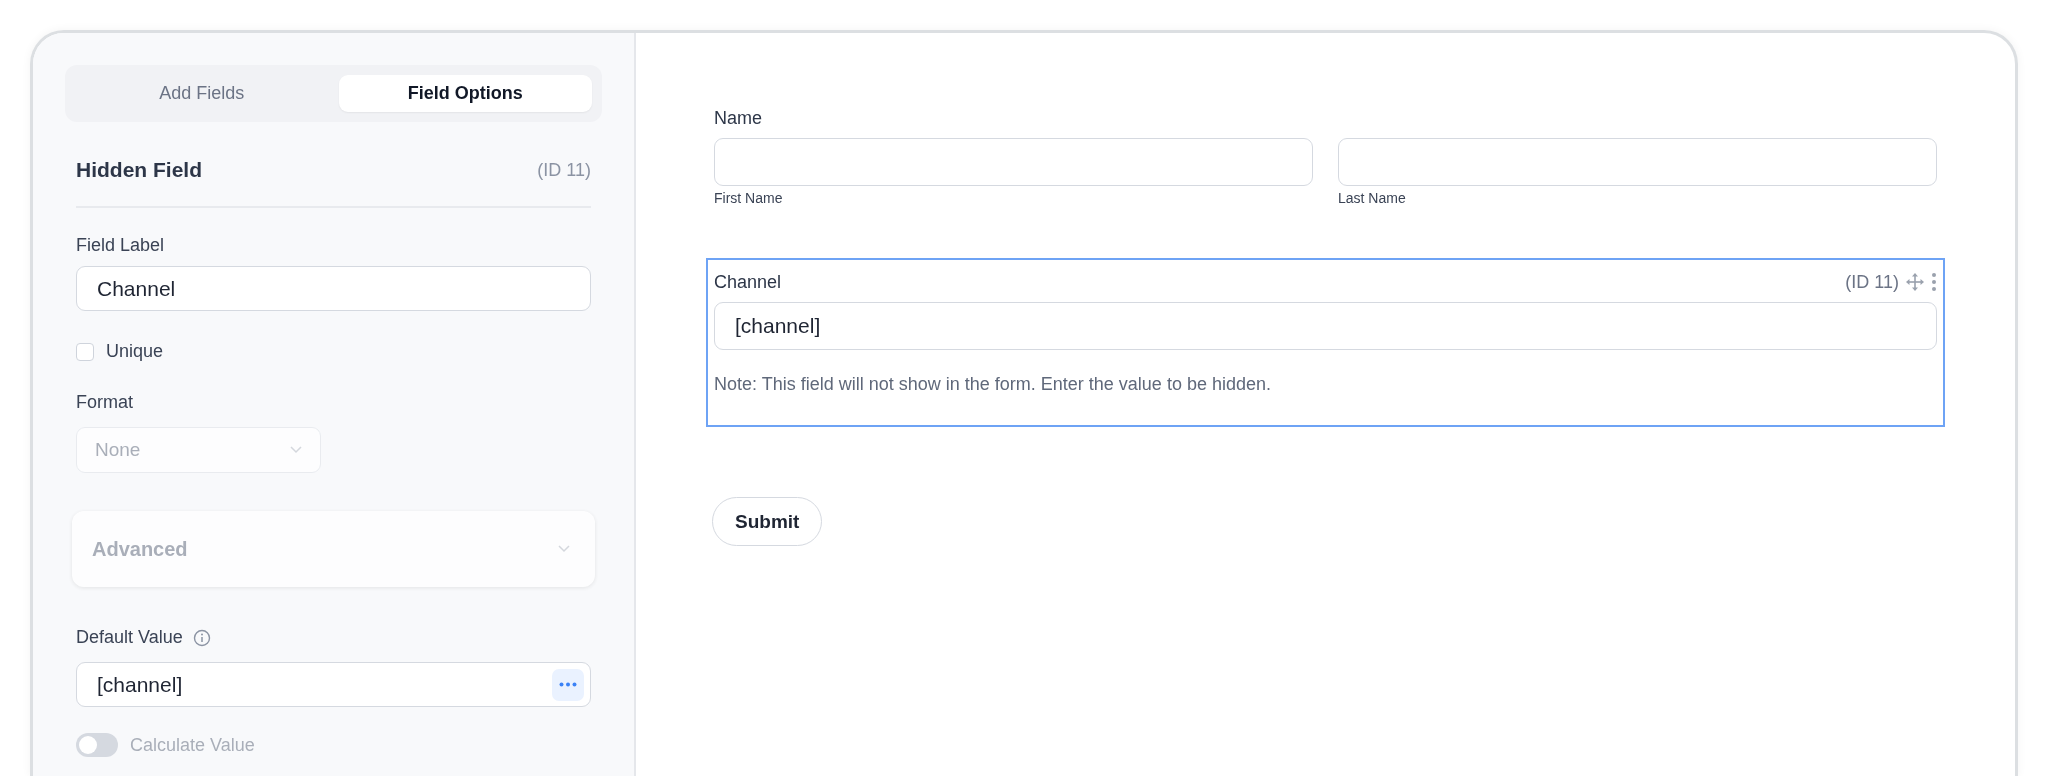 The height and width of the screenshot is (776, 2048). Describe the element at coordinates (748, 282) in the screenshot. I see `field-label: Channel` at that location.